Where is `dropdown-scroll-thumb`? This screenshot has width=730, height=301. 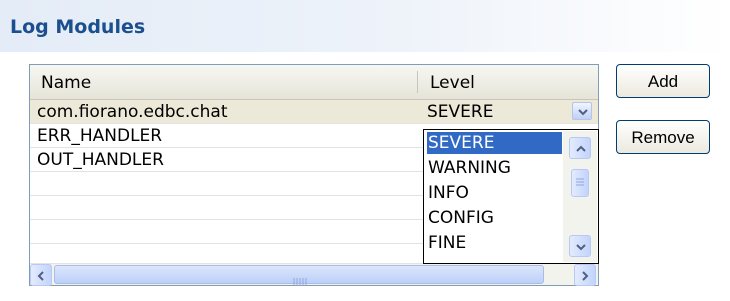 dropdown-scroll-thumb is located at coordinates (580, 183).